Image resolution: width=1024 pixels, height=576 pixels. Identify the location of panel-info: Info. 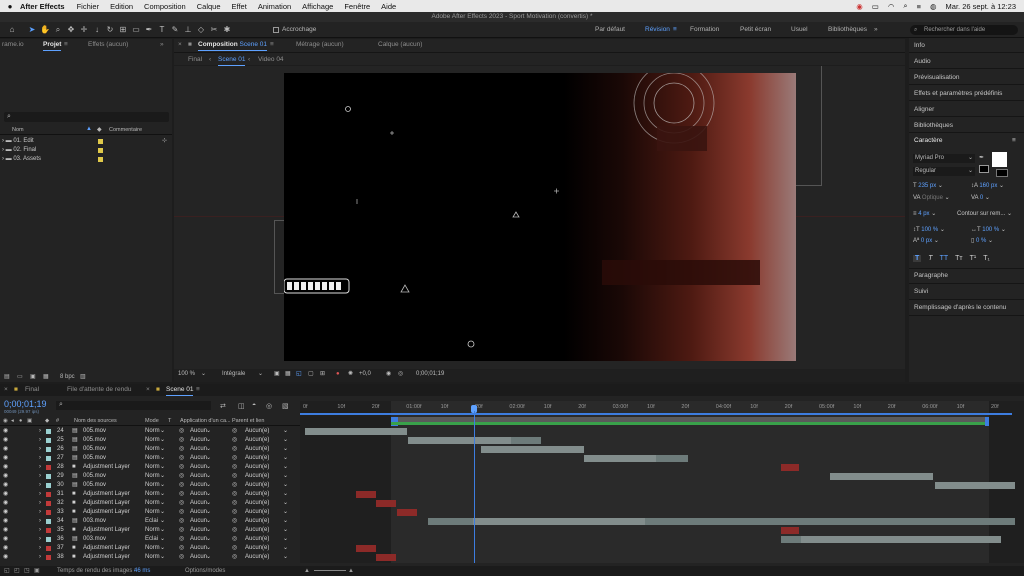
(919, 45).